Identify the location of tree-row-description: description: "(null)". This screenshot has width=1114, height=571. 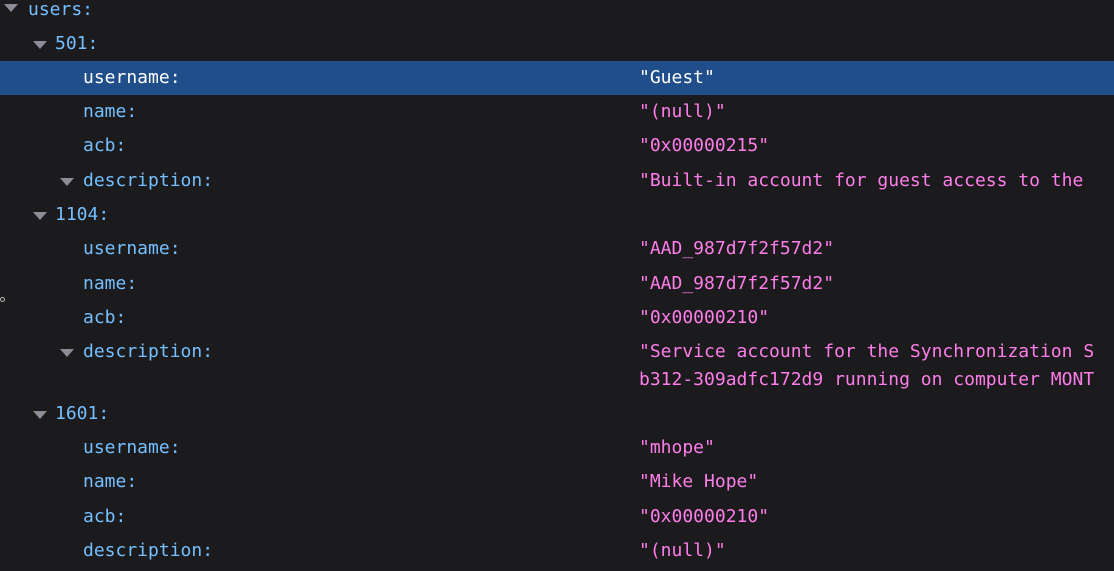
(557, 551).